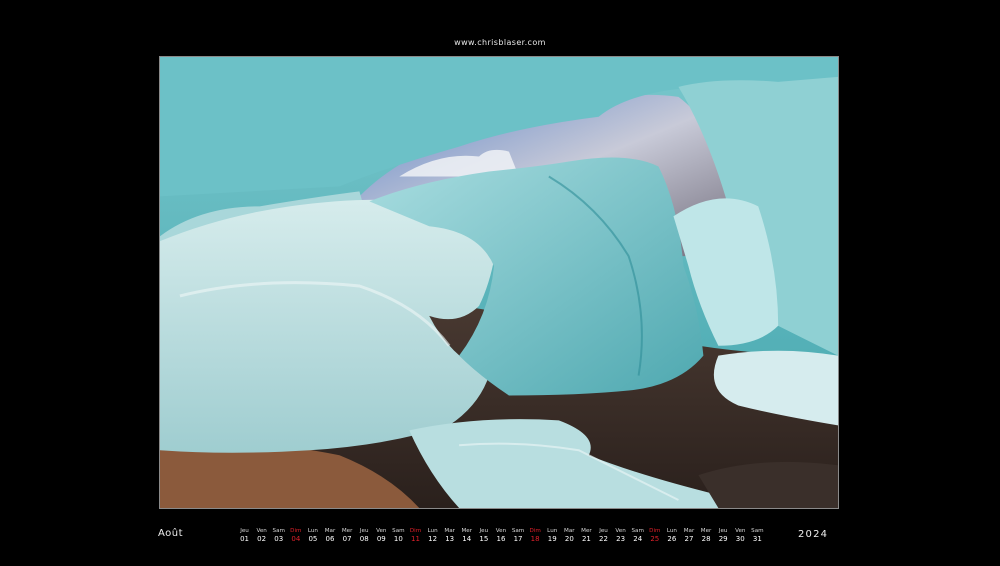 The height and width of the screenshot is (566, 1000). I want to click on calendar-day: Sam 31, so click(757, 535).